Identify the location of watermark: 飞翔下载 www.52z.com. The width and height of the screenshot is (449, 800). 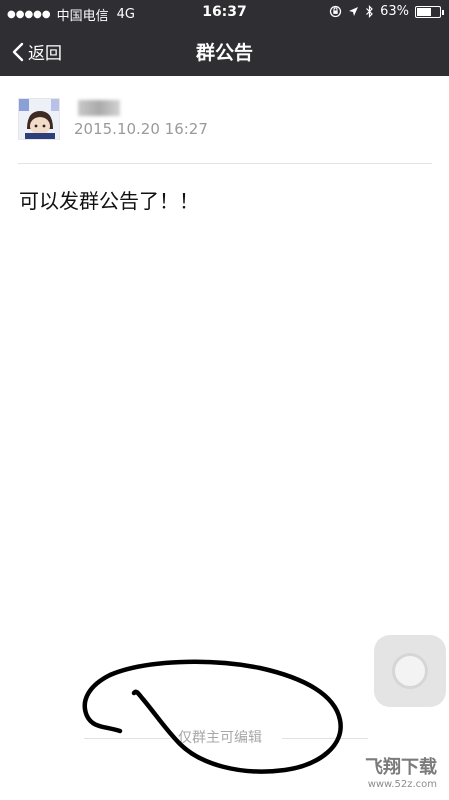
(401, 771).